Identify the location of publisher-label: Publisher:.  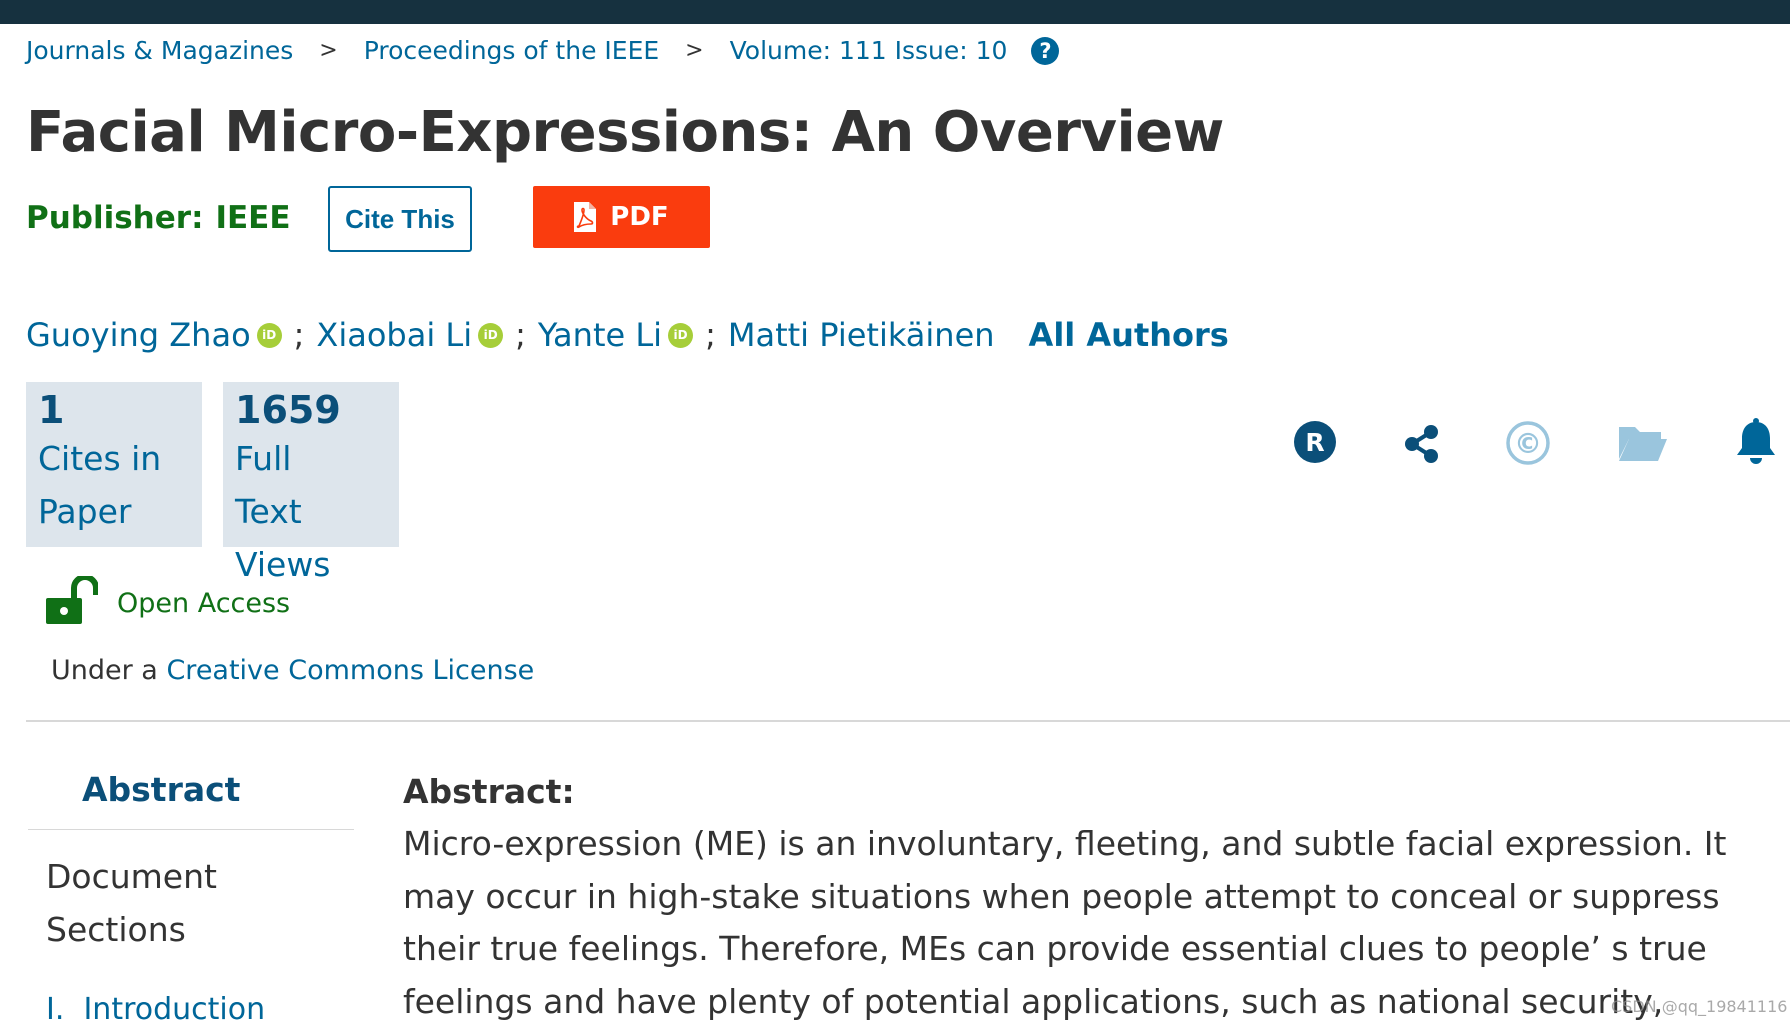
(115, 218).